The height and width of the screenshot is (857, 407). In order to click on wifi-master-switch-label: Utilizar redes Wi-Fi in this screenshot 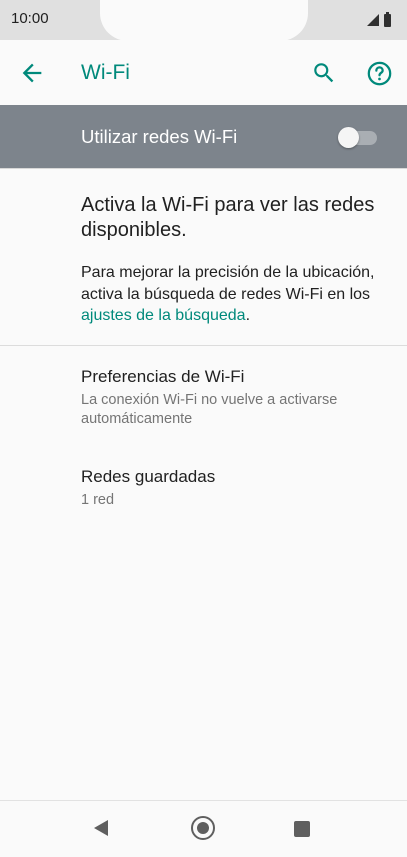, I will do `click(159, 136)`.